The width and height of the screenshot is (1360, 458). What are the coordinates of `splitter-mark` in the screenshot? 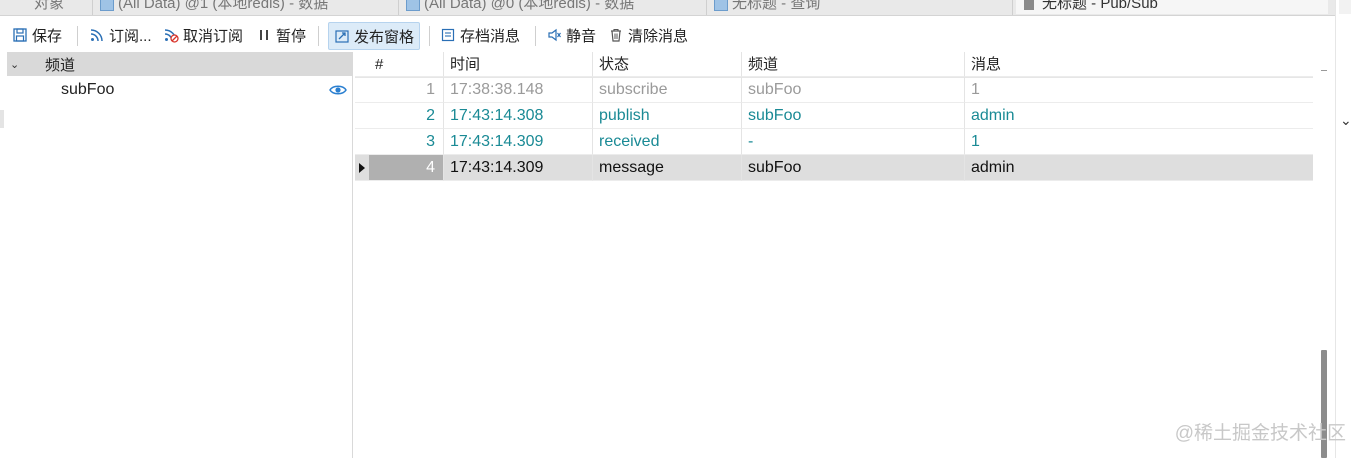 It's located at (2, 119).